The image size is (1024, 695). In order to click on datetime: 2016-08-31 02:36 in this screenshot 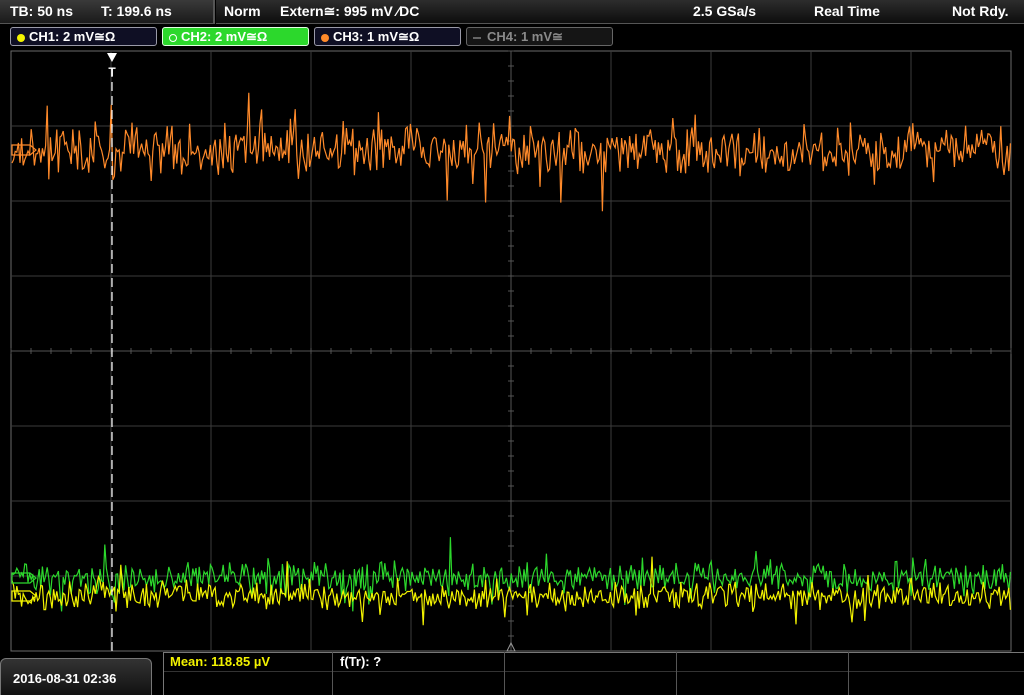, I will do `click(65, 678)`.